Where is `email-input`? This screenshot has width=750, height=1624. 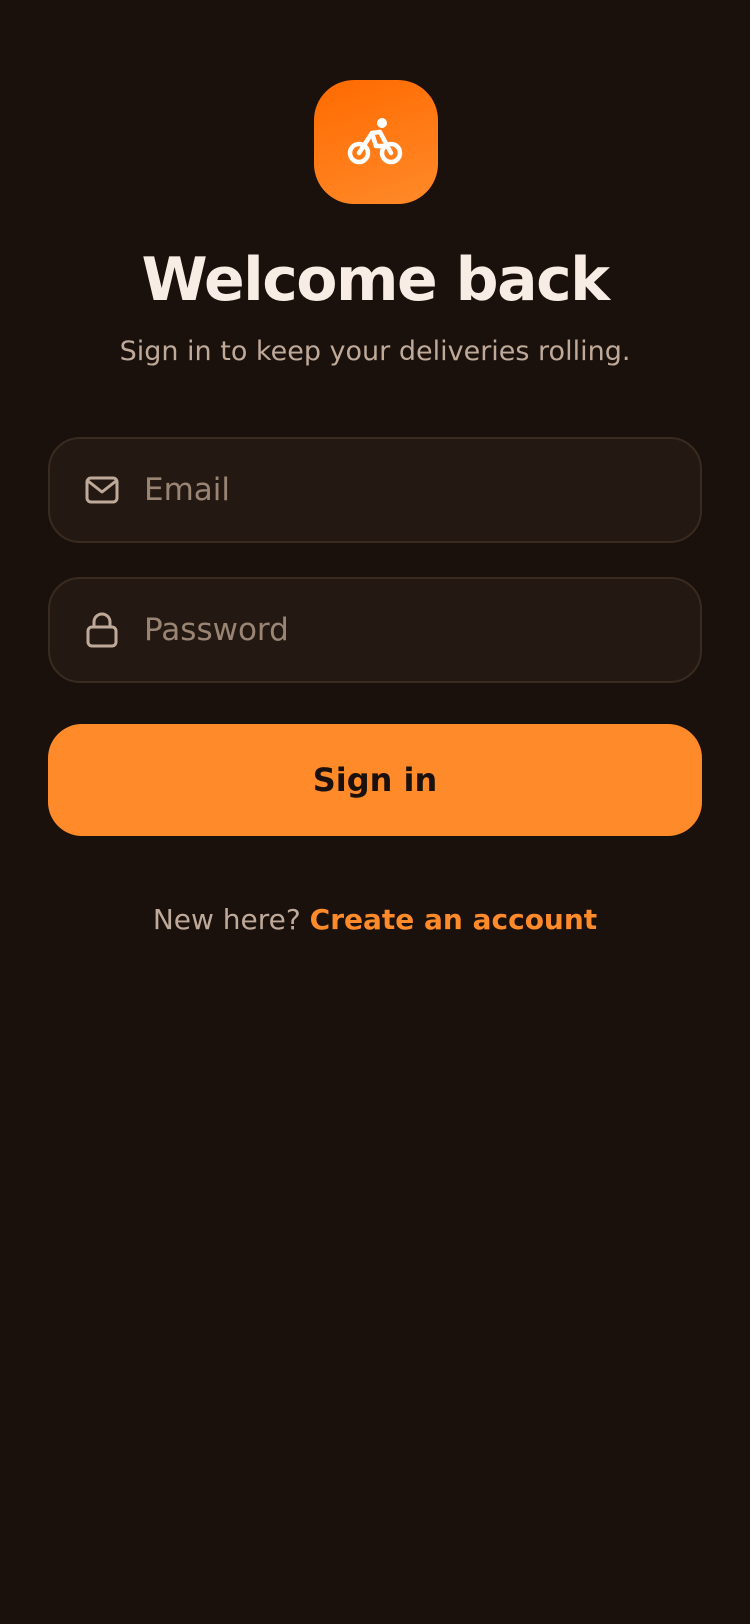 email-input is located at coordinates (422, 490).